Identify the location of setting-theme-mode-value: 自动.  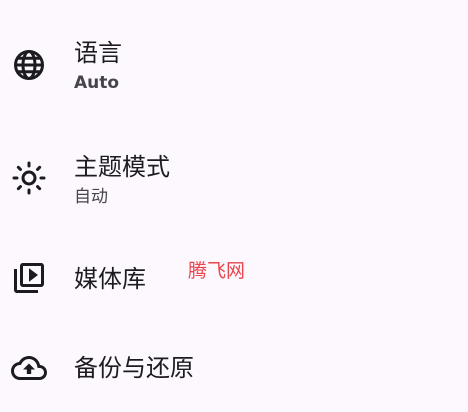
(91, 197).